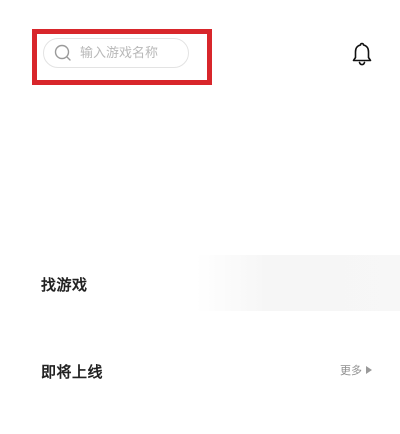 This screenshot has height=434, width=400. Describe the element at coordinates (64, 285) in the screenshot. I see `section-title-find-games: 找游戏` at that location.